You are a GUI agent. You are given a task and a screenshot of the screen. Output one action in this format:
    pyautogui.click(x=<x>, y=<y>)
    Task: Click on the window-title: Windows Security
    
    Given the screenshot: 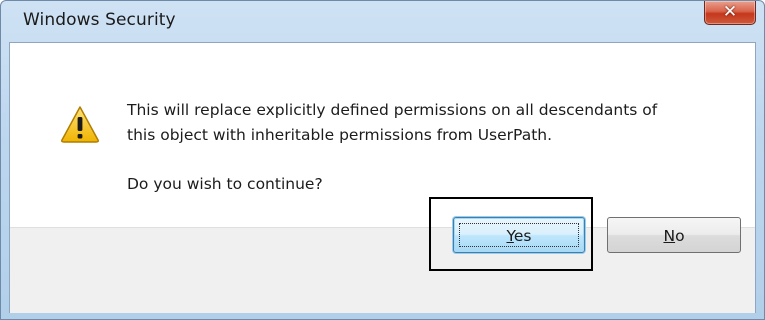 What is the action you would take?
    pyautogui.click(x=99, y=20)
    